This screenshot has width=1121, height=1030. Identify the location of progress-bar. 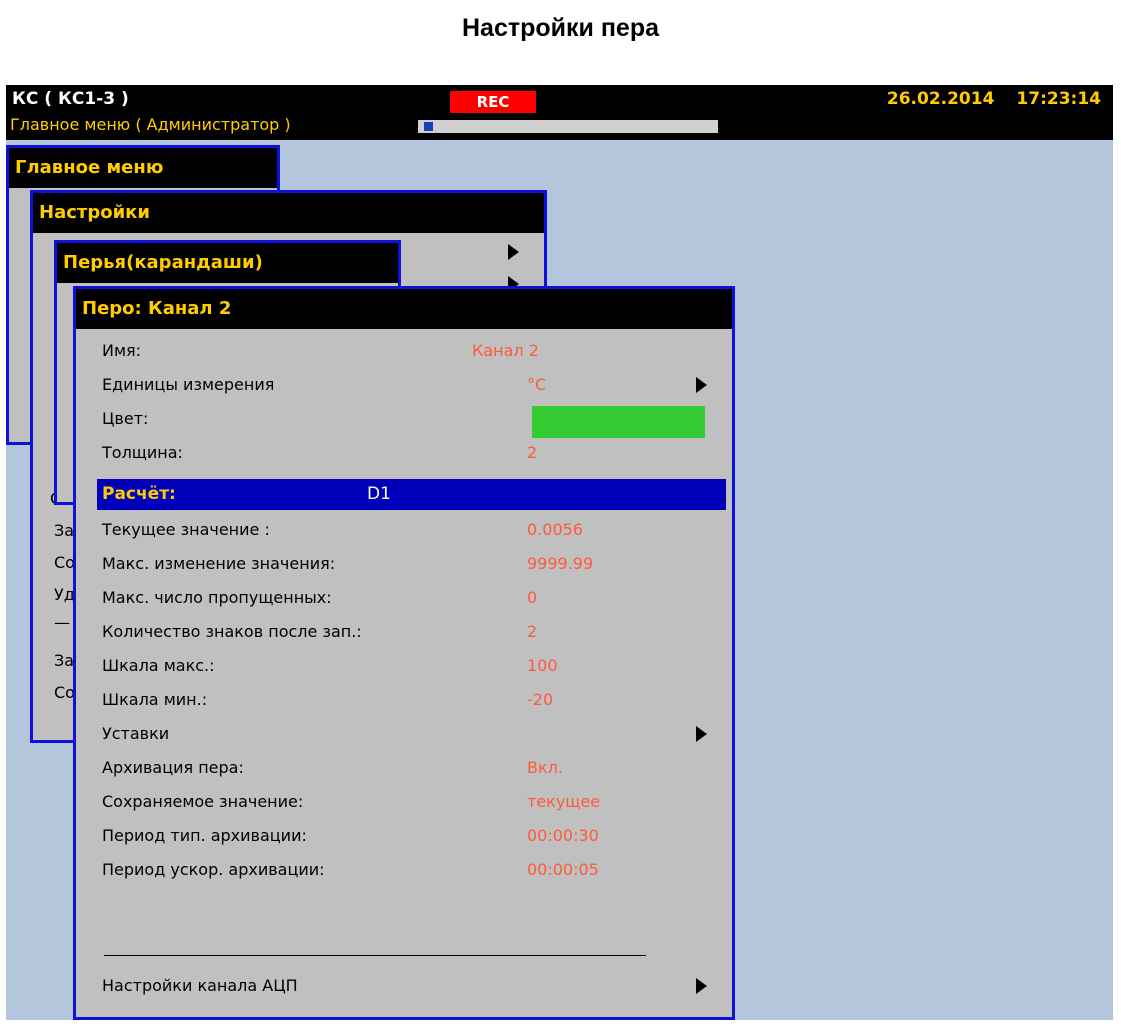
(568, 126).